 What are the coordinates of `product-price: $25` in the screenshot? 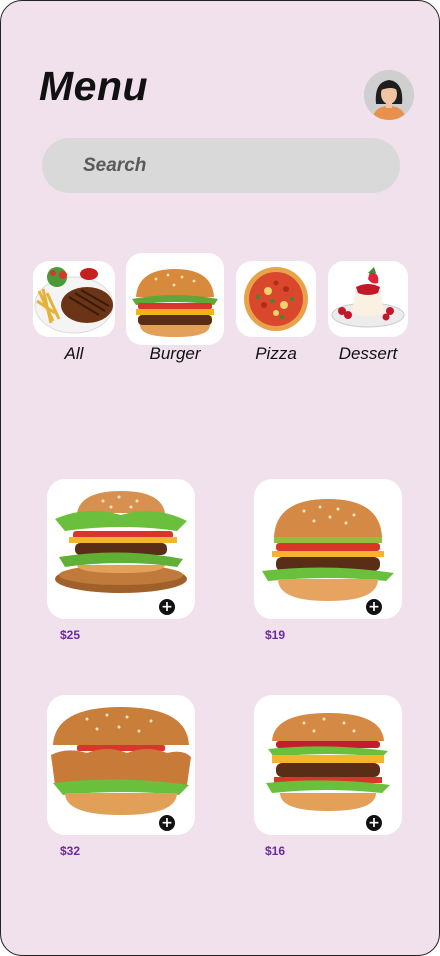 It's located at (70, 635).